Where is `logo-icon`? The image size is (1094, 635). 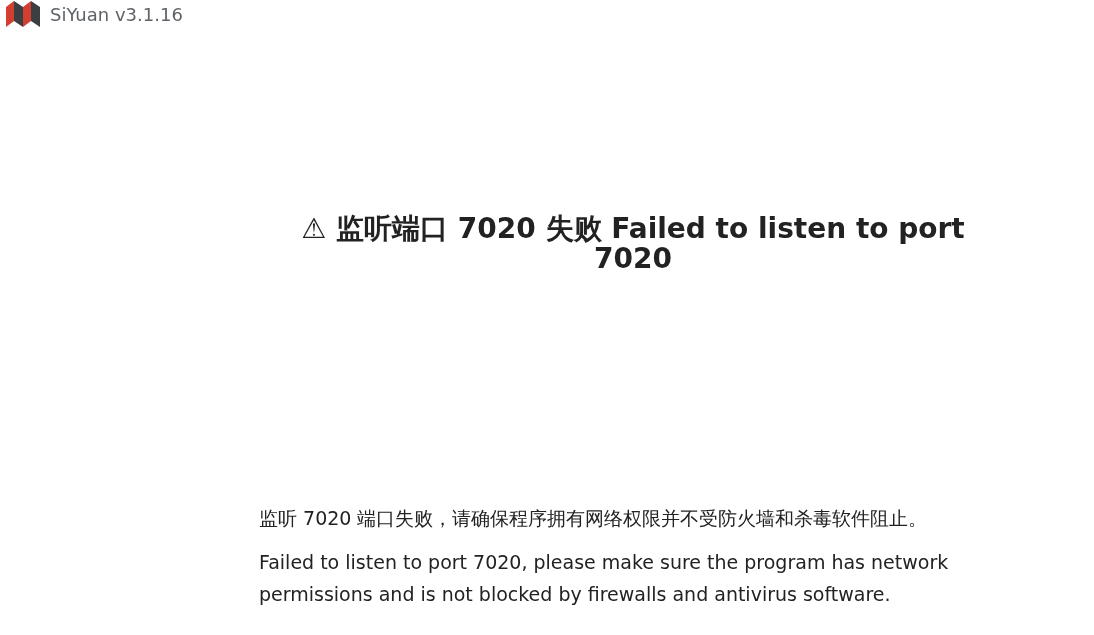 logo-icon is located at coordinates (23, 14).